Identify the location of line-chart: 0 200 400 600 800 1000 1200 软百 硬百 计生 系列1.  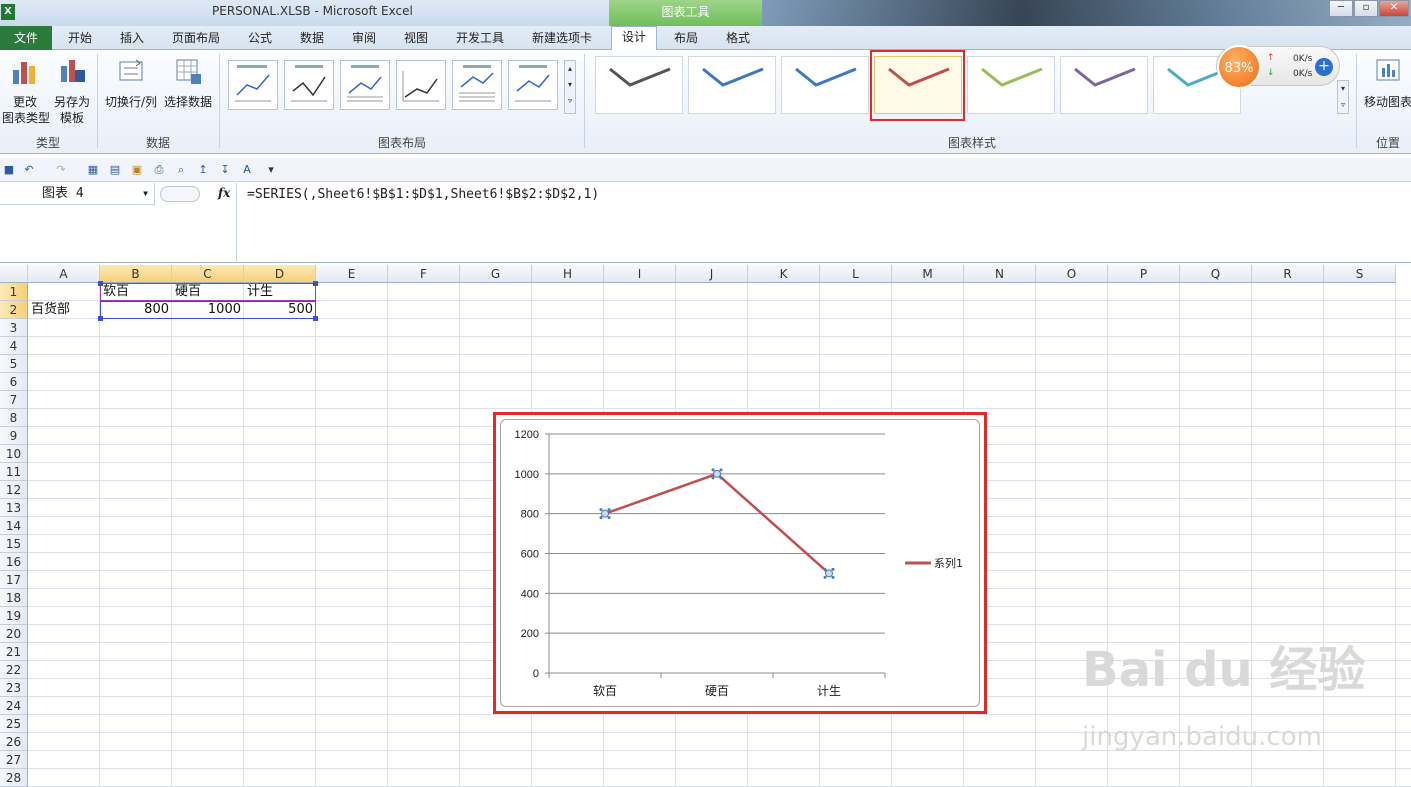
(740, 563).